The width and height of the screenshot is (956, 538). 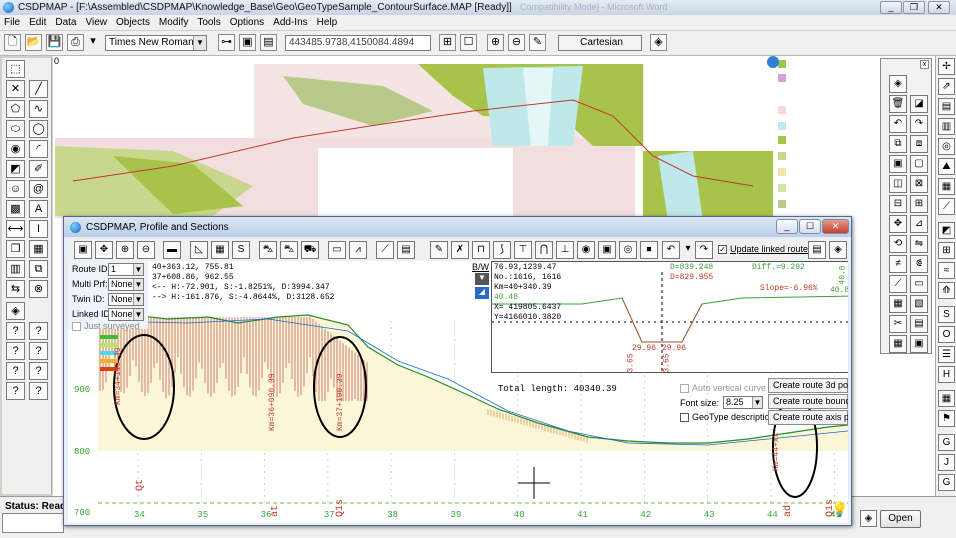 I want to click on dlg-pen-icon: ✎, so click(x=439, y=250).